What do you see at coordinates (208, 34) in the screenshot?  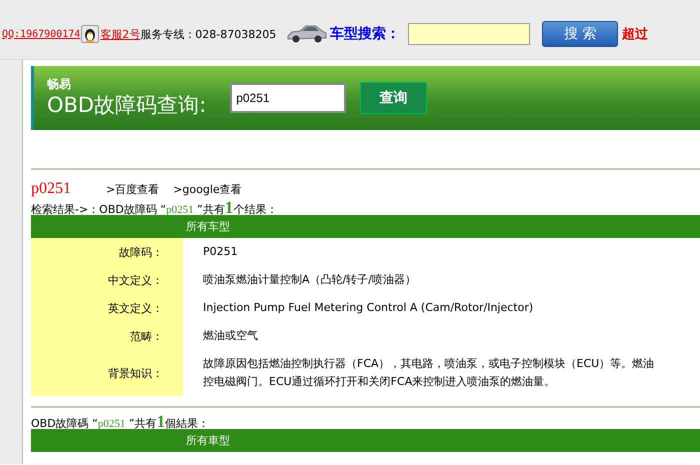 I see `hotline-text: 服务专线：028-87038205` at bounding box center [208, 34].